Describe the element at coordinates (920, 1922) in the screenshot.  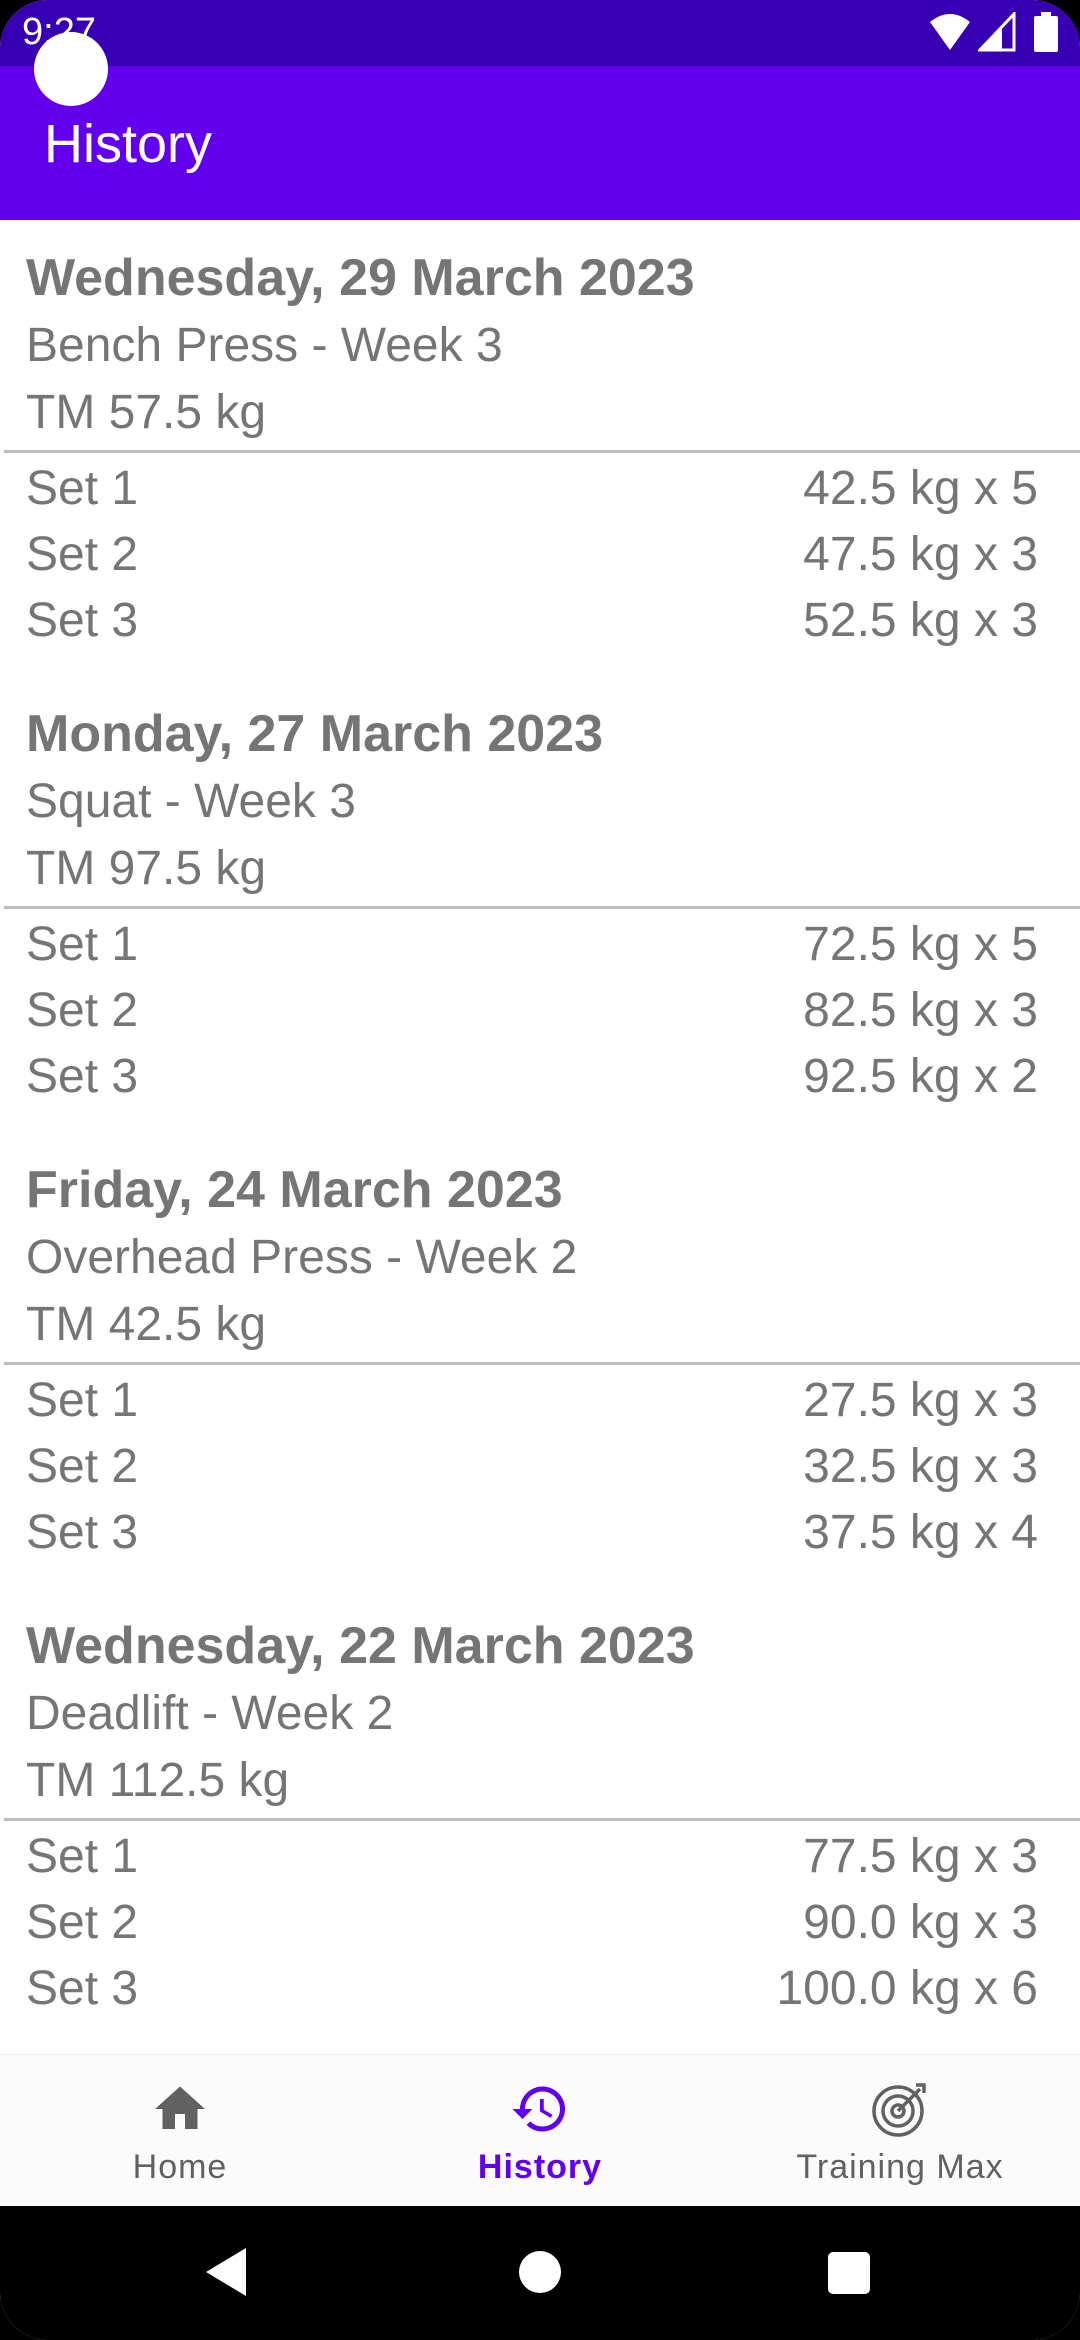
I see `set-value: 90.0 kg x 3` at that location.